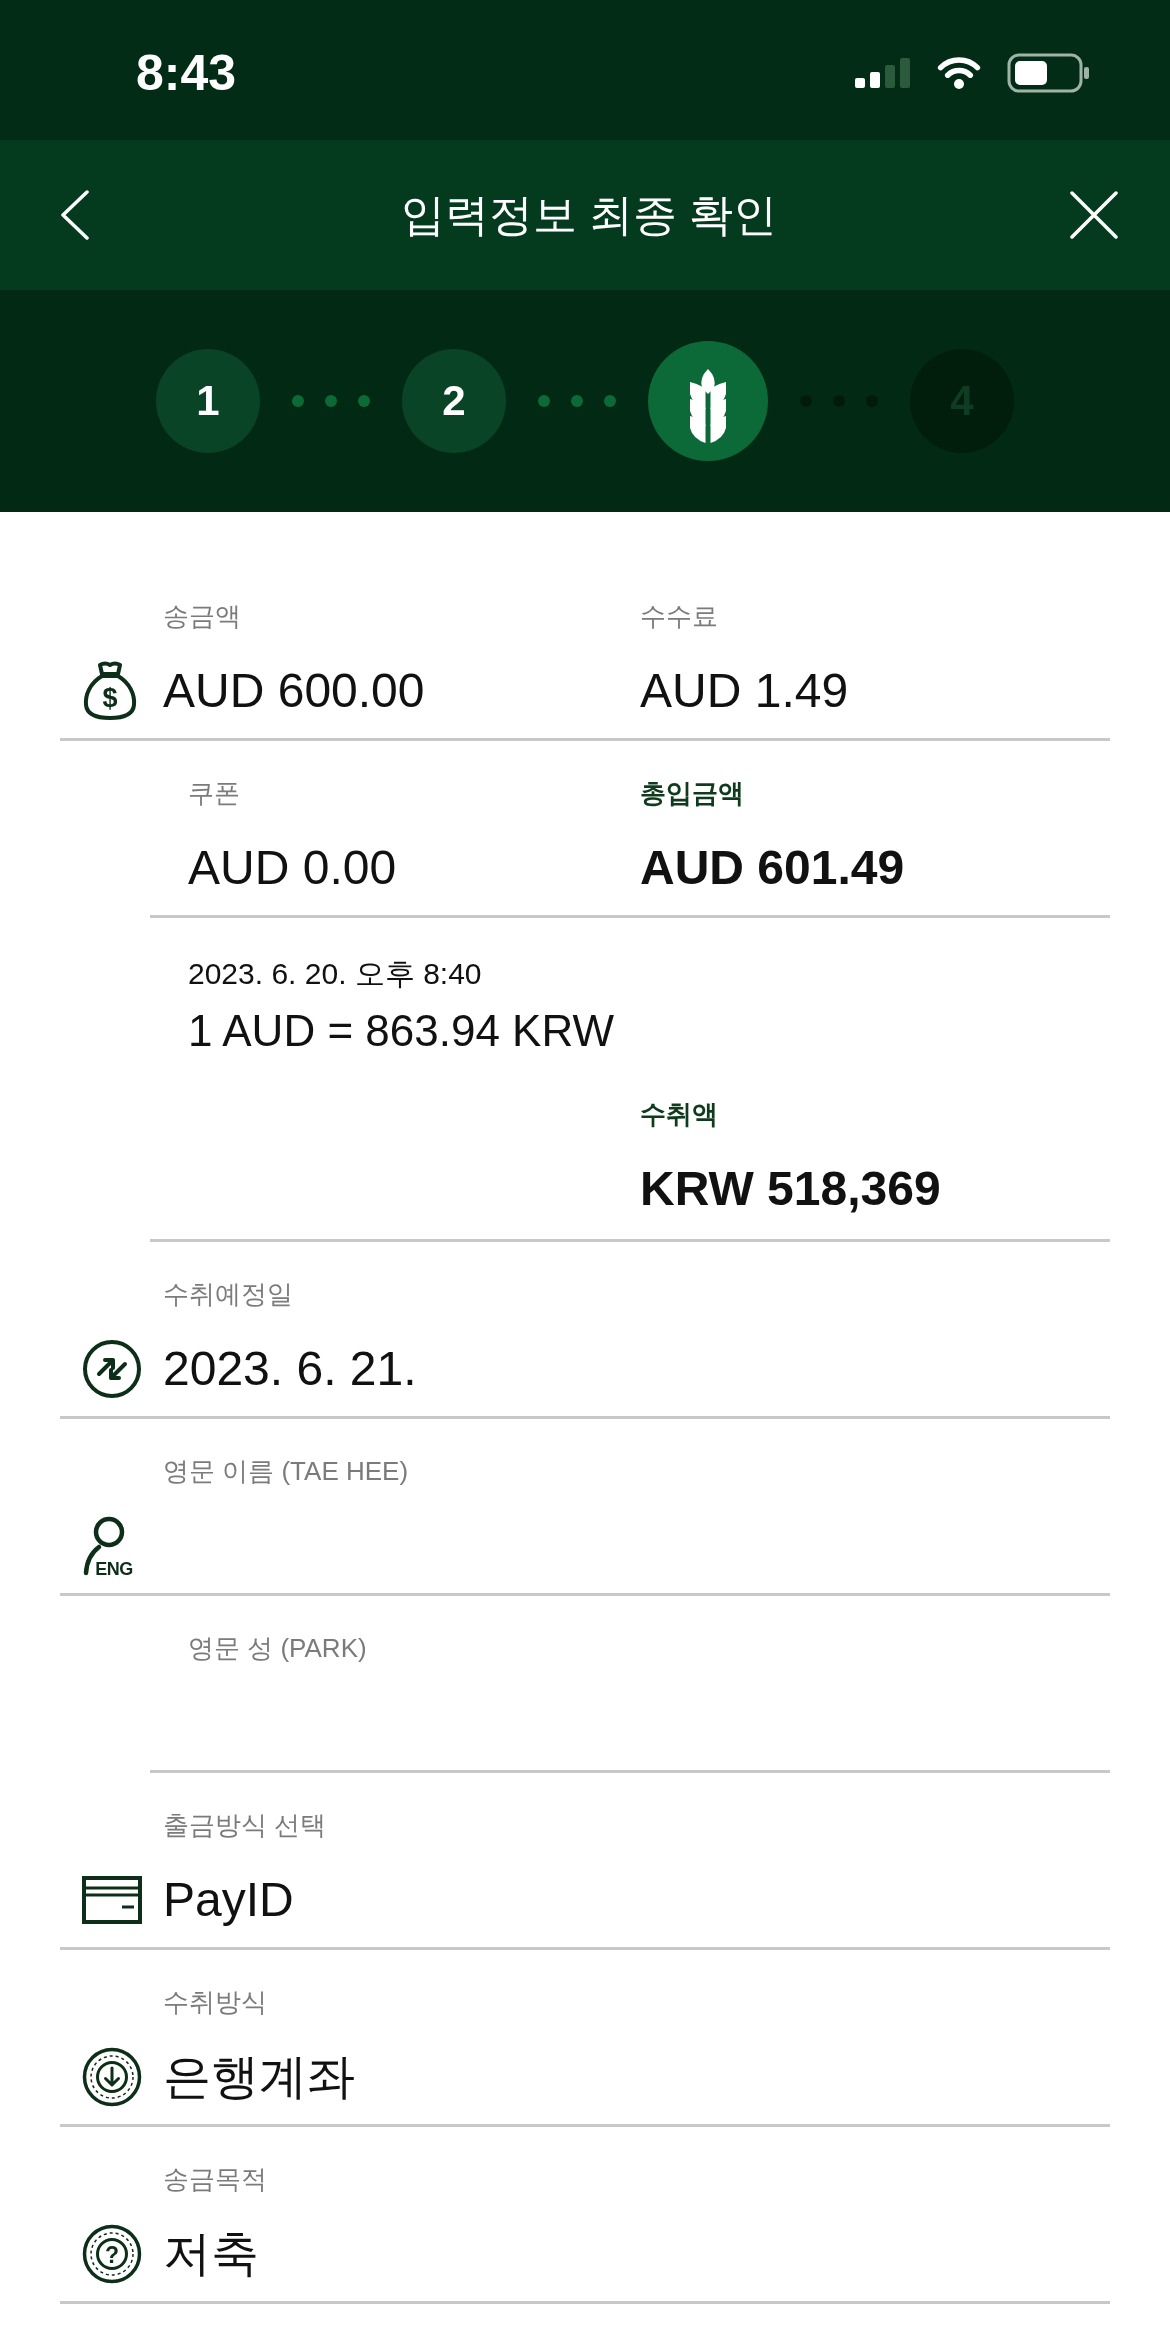 The image size is (1170, 2345). What do you see at coordinates (112, 2254) in the screenshot?
I see `question-circle-icon: ?` at bounding box center [112, 2254].